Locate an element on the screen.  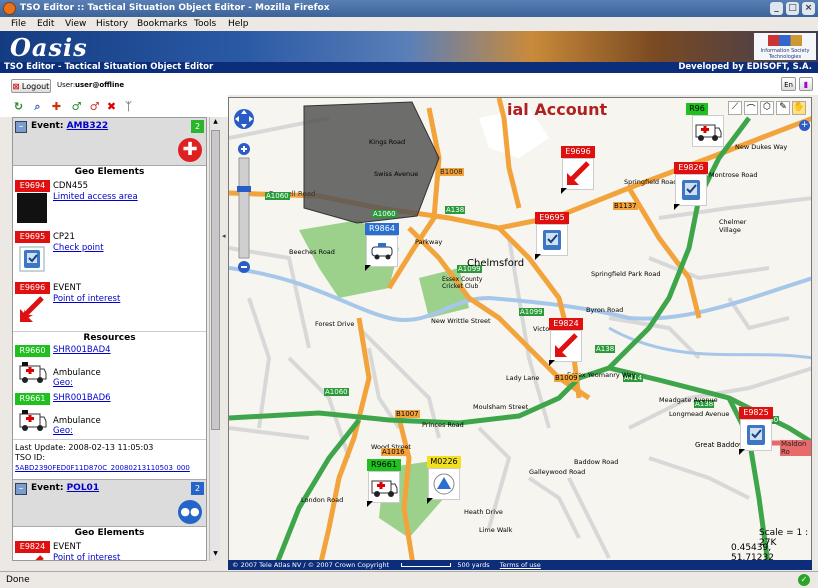
pencil-icon: ✎ is located at coordinates (783, 108).